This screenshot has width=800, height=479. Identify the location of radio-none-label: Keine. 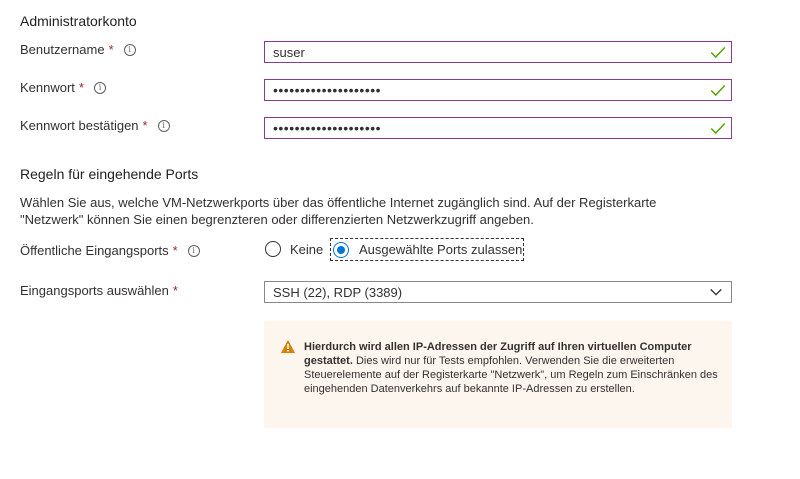
(307, 249).